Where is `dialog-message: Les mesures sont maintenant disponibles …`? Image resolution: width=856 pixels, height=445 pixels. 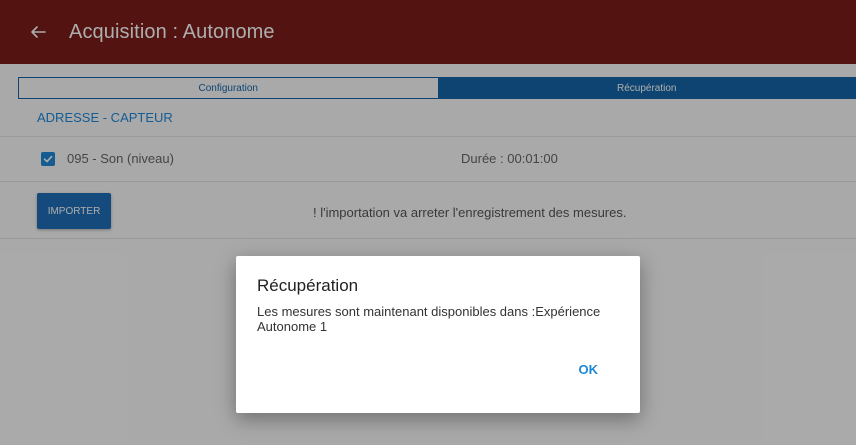 dialog-message: Les mesures sont maintenant disponibles … is located at coordinates (429, 319).